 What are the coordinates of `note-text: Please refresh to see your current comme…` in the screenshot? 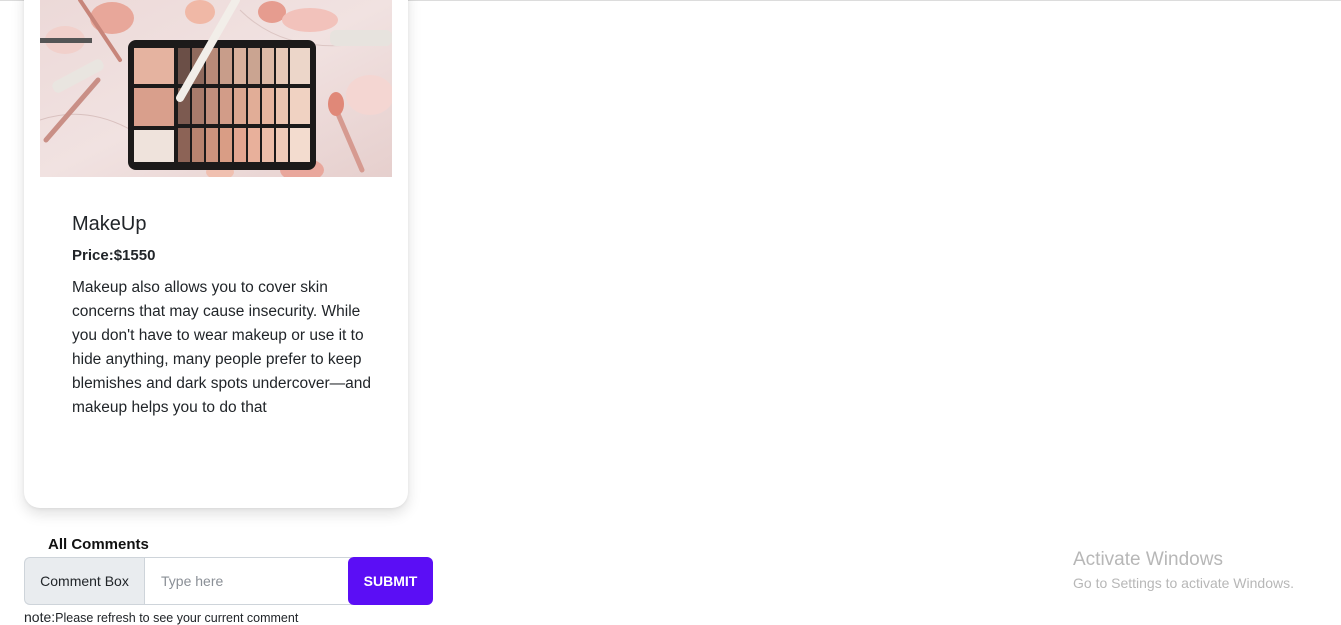 It's located at (177, 618).